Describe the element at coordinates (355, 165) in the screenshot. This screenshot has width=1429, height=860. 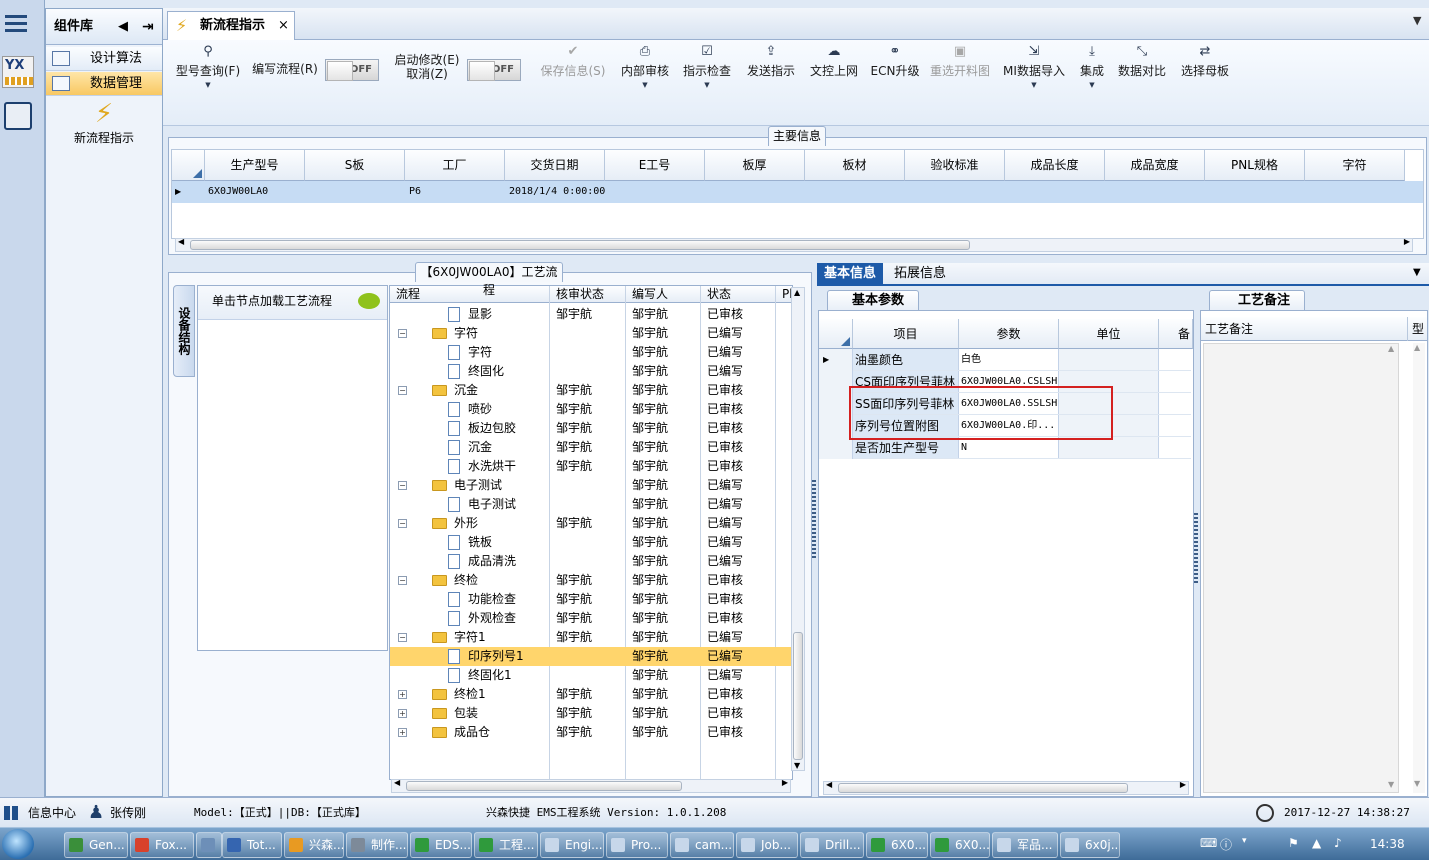
I see `col-s-board: S板` at that location.